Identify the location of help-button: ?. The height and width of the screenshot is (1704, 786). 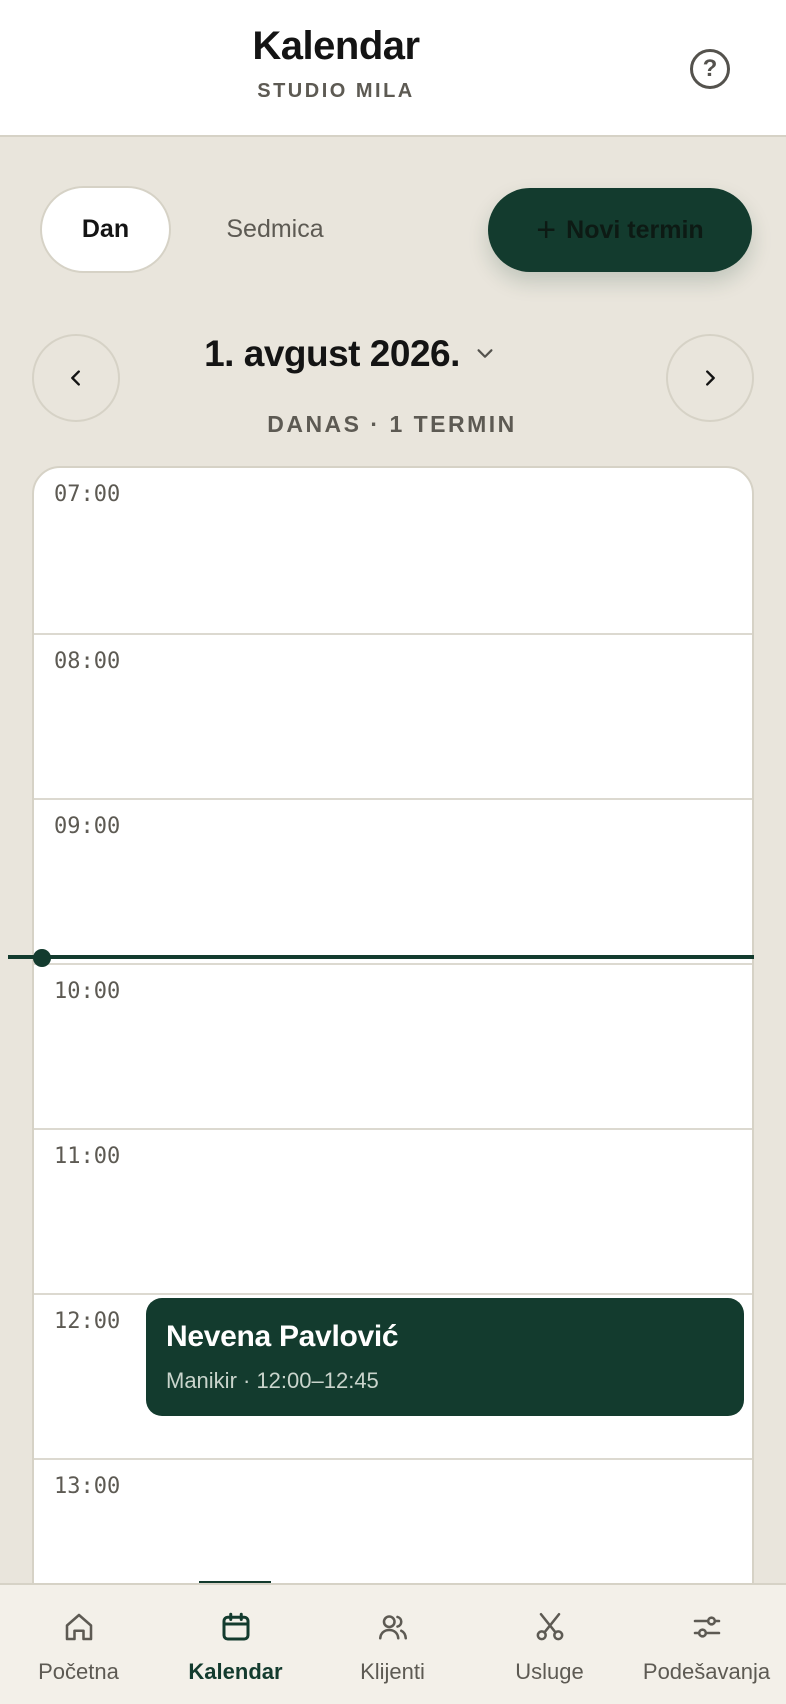
(710, 69).